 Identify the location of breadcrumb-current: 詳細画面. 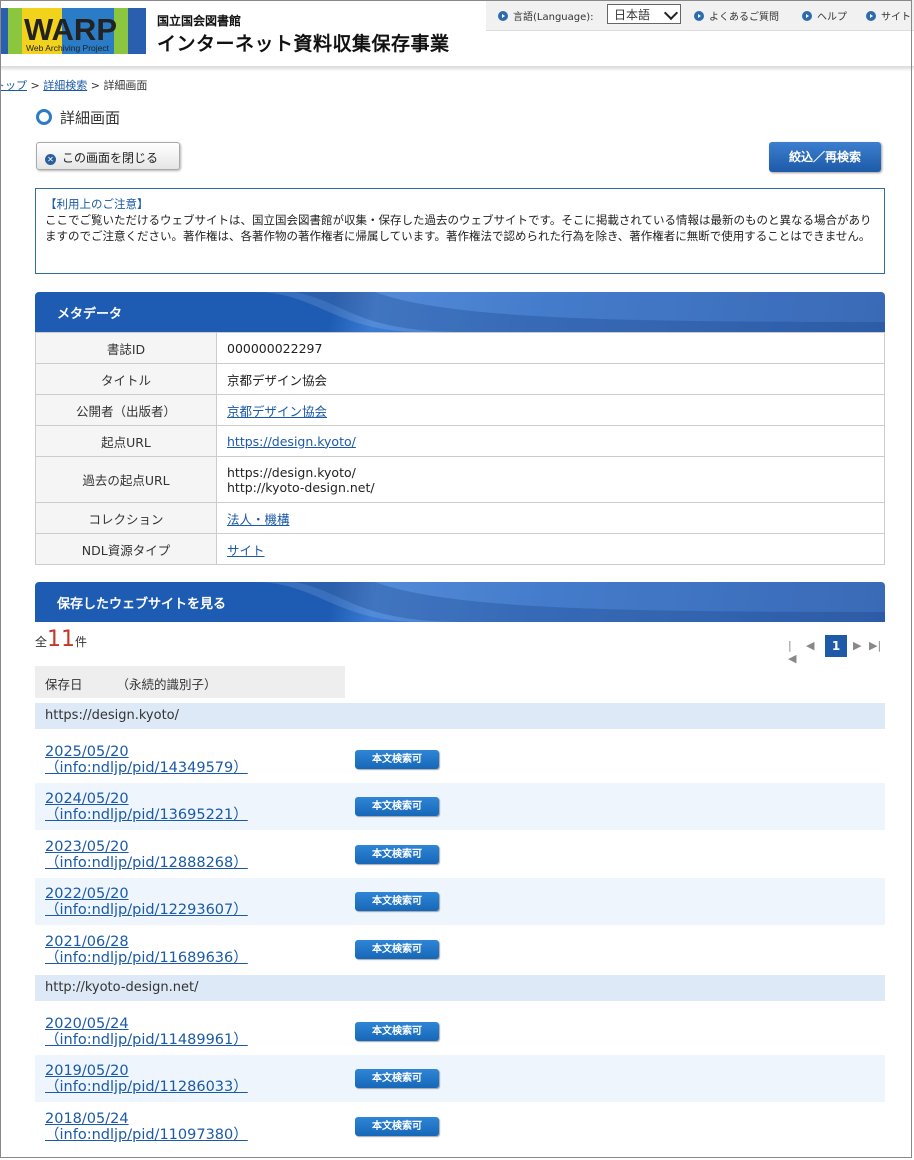
(125, 85).